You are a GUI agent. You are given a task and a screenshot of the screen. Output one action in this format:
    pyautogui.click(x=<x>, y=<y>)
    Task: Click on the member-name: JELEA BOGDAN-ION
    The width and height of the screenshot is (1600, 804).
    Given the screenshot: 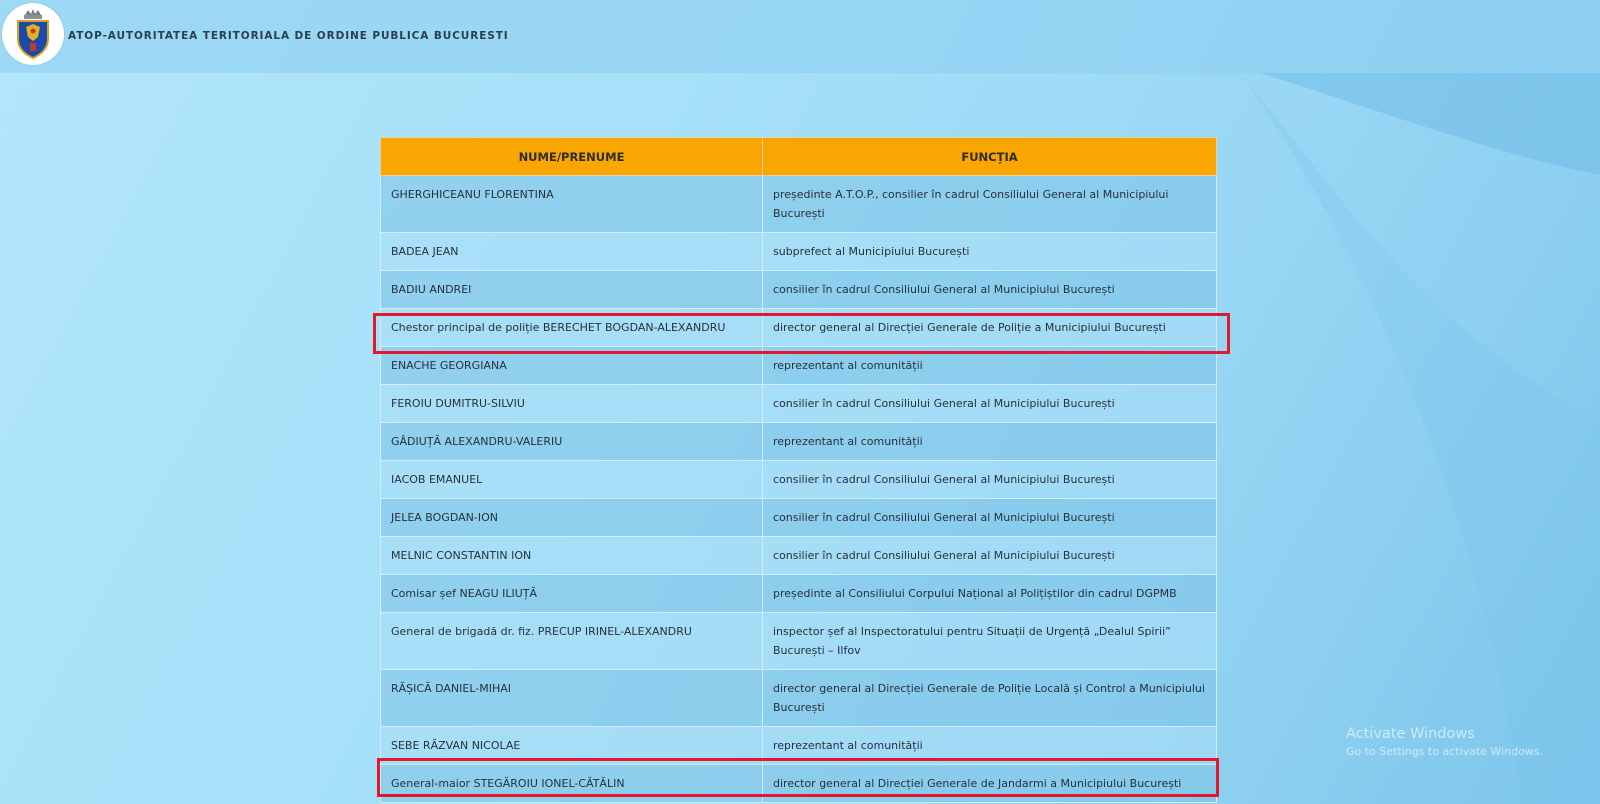 What is the action you would take?
    pyautogui.click(x=571, y=517)
    